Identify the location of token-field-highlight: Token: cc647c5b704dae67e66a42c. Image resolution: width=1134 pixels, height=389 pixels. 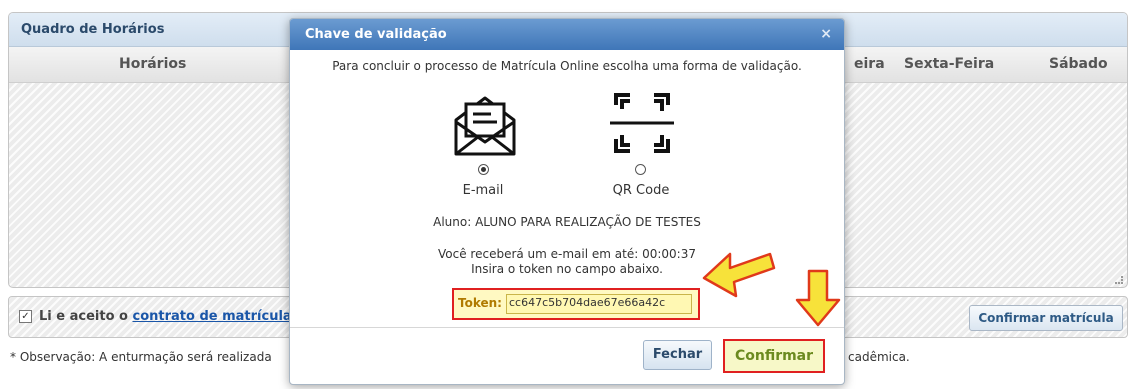
(576, 304).